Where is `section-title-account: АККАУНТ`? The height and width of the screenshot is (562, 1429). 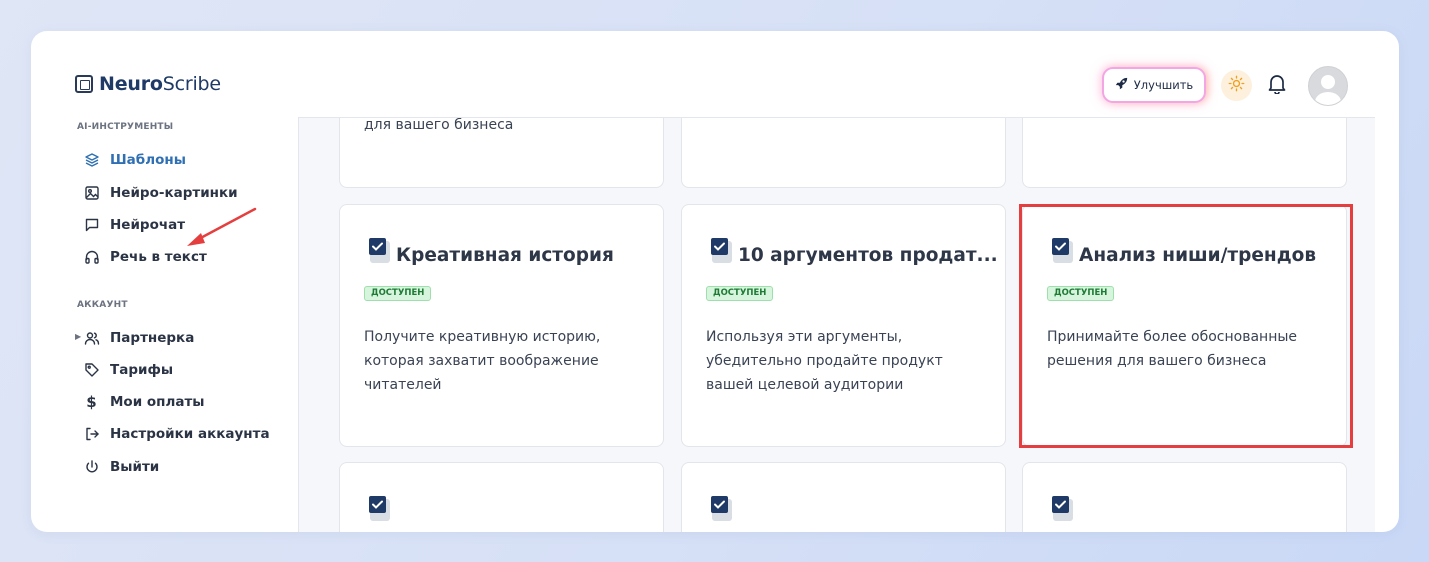 section-title-account: АККАУНТ is located at coordinates (102, 305).